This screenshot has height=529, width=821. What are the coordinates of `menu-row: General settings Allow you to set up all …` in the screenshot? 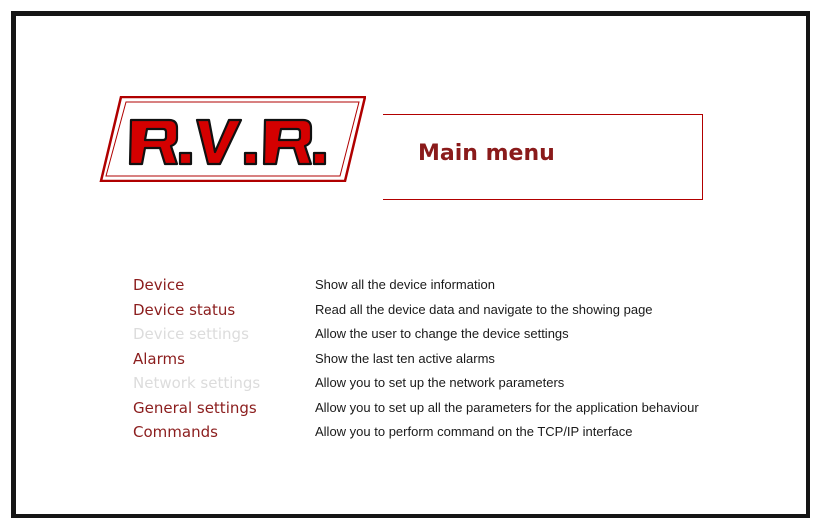 It's located at (443, 411).